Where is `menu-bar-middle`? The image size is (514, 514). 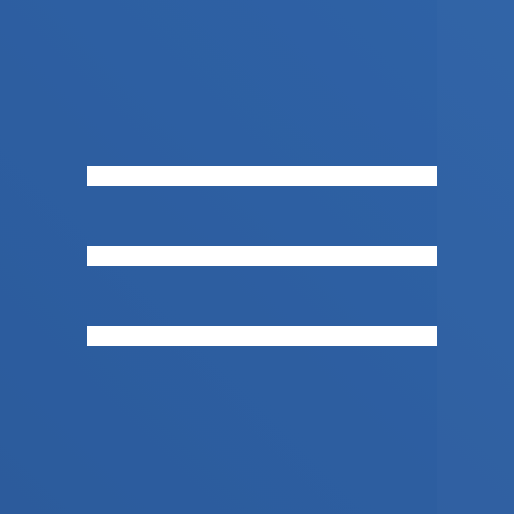
menu-bar-middle is located at coordinates (262, 256).